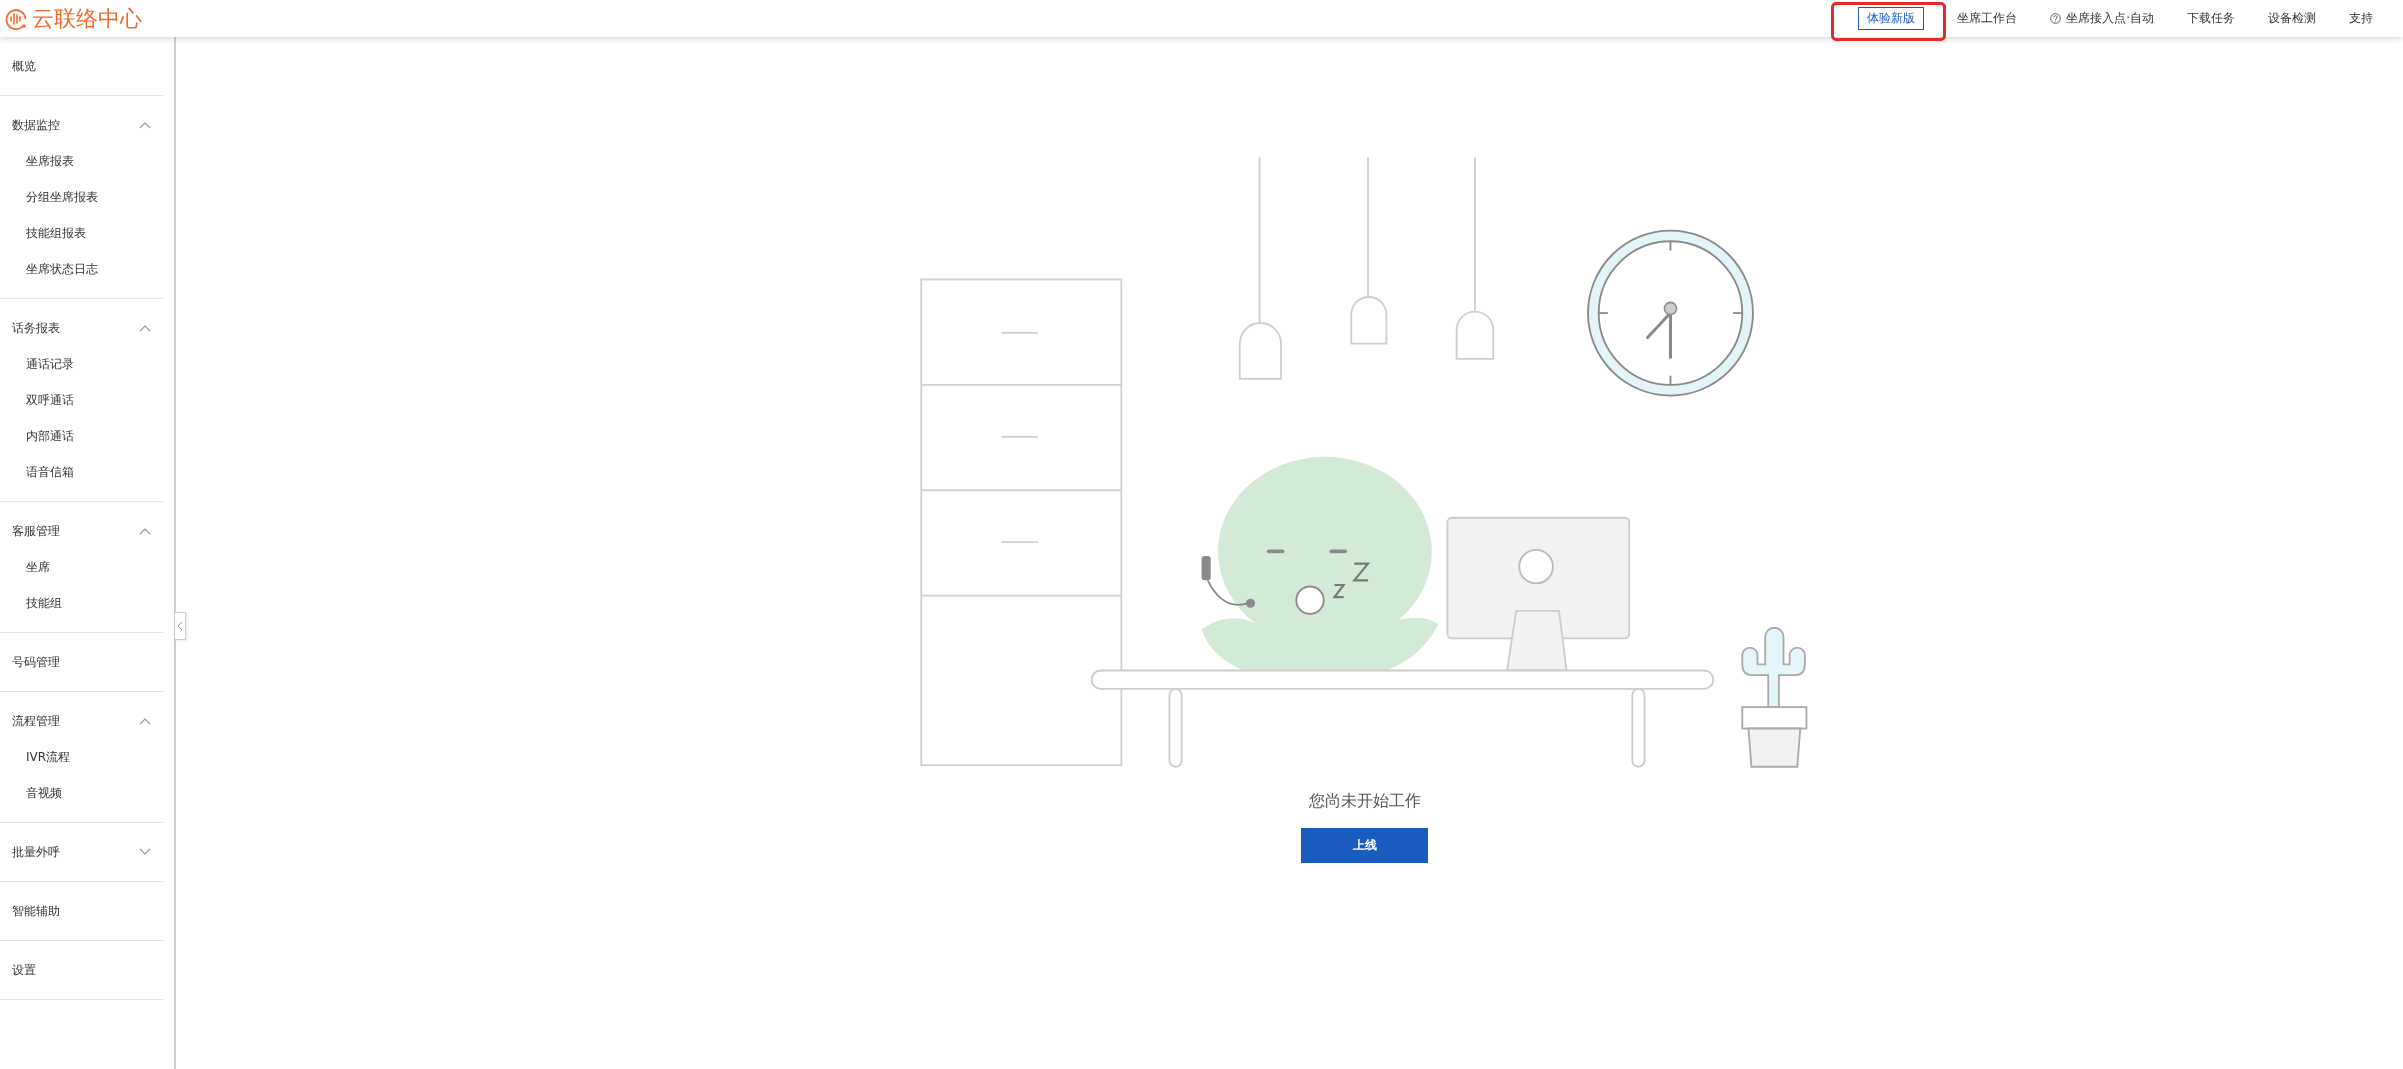 This screenshot has width=2403, height=1069. Describe the element at coordinates (145, 852) in the screenshot. I see `chevron-down-icon` at that location.